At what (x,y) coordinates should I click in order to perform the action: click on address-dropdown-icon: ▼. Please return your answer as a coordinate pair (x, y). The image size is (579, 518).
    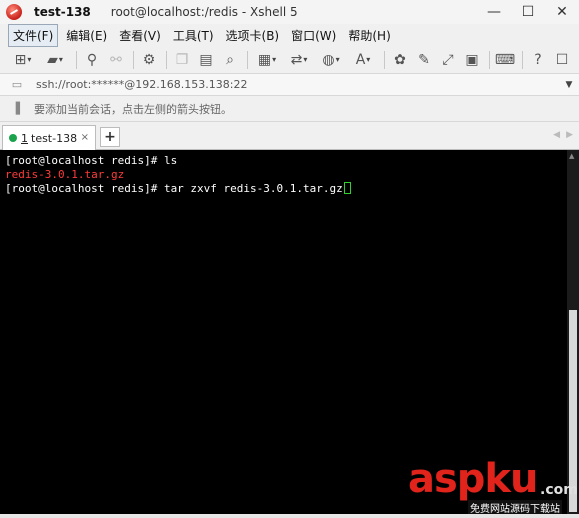
    Looking at the image, I should click on (569, 85).